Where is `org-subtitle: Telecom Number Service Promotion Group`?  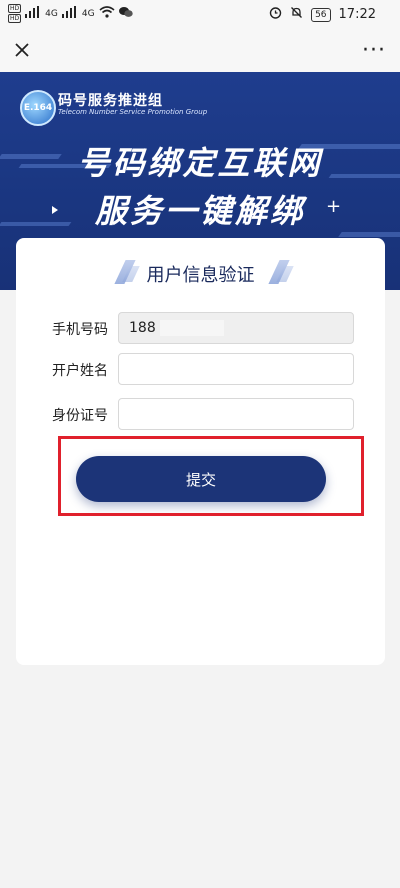
org-subtitle: Telecom Number Service Promotion Group is located at coordinates (133, 112).